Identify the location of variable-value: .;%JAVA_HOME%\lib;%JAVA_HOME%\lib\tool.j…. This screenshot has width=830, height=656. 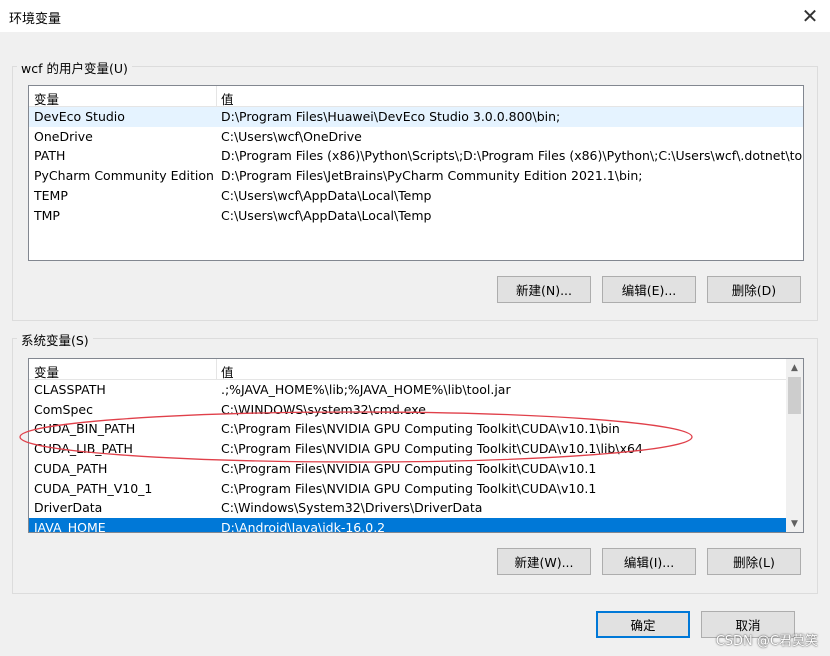
(366, 389).